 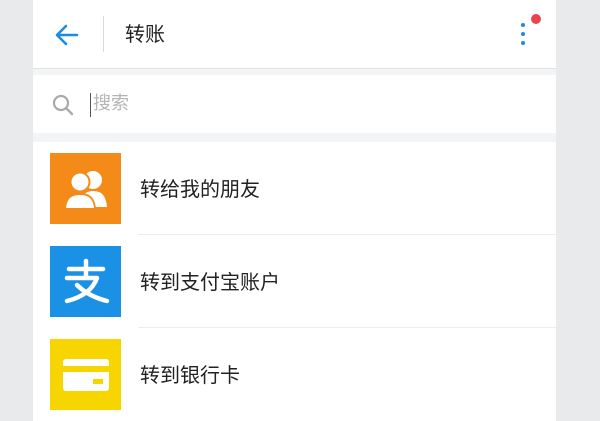 I want to click on back-arrow-icon, so click(x=67, y=35).